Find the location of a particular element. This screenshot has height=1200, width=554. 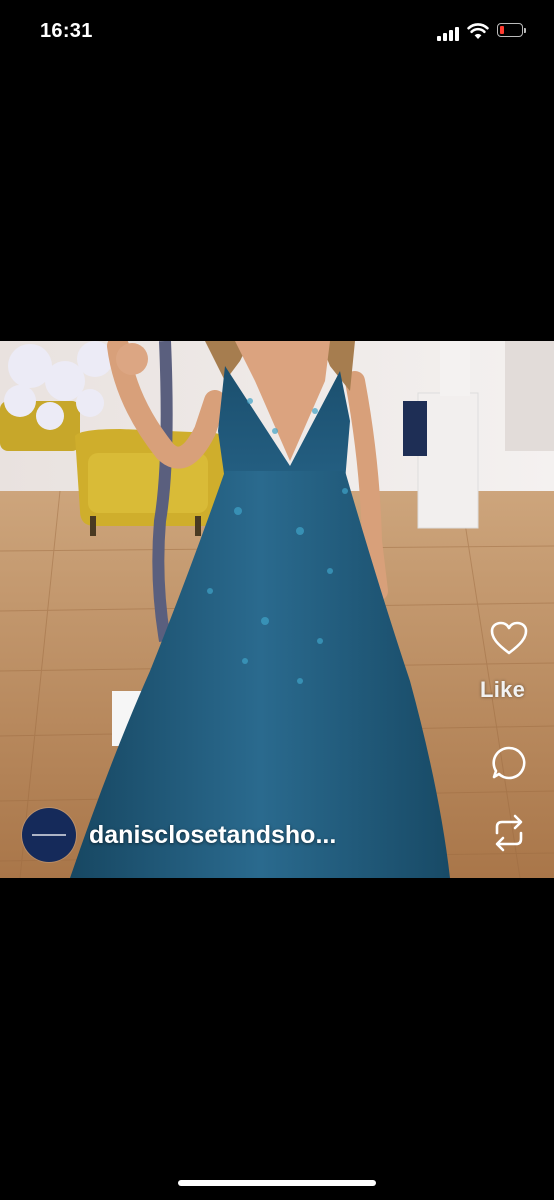

repost-icon is located at coordinates (509, 833).